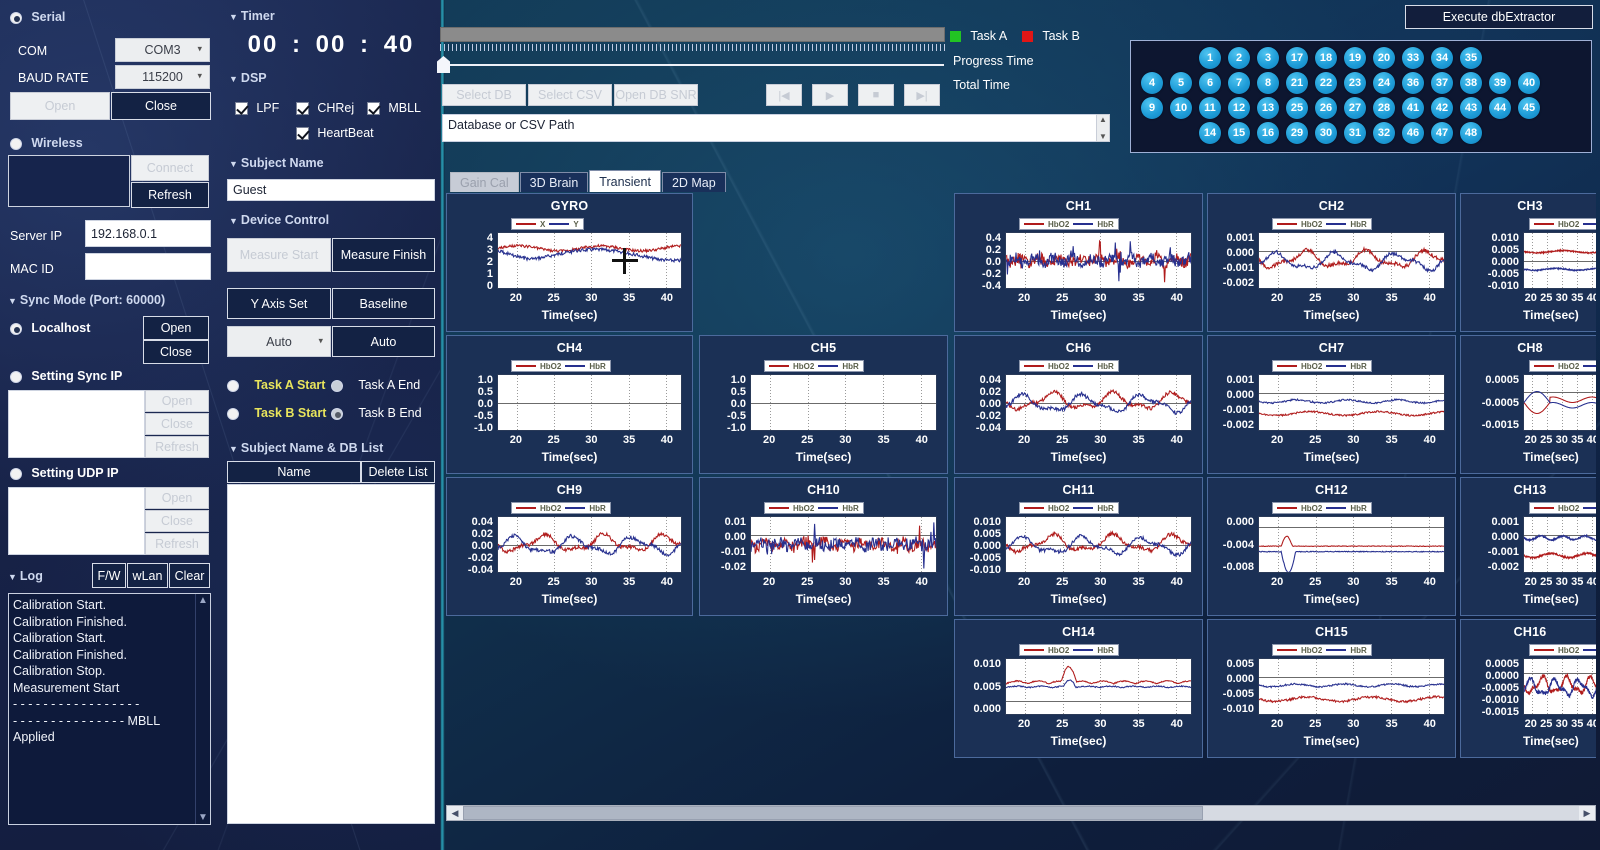 This screenshot has width=1600, height=850. Describe the element at coordinates (1297, 83) in the screenshot. I see `channel-chip-21: 21` at that location.